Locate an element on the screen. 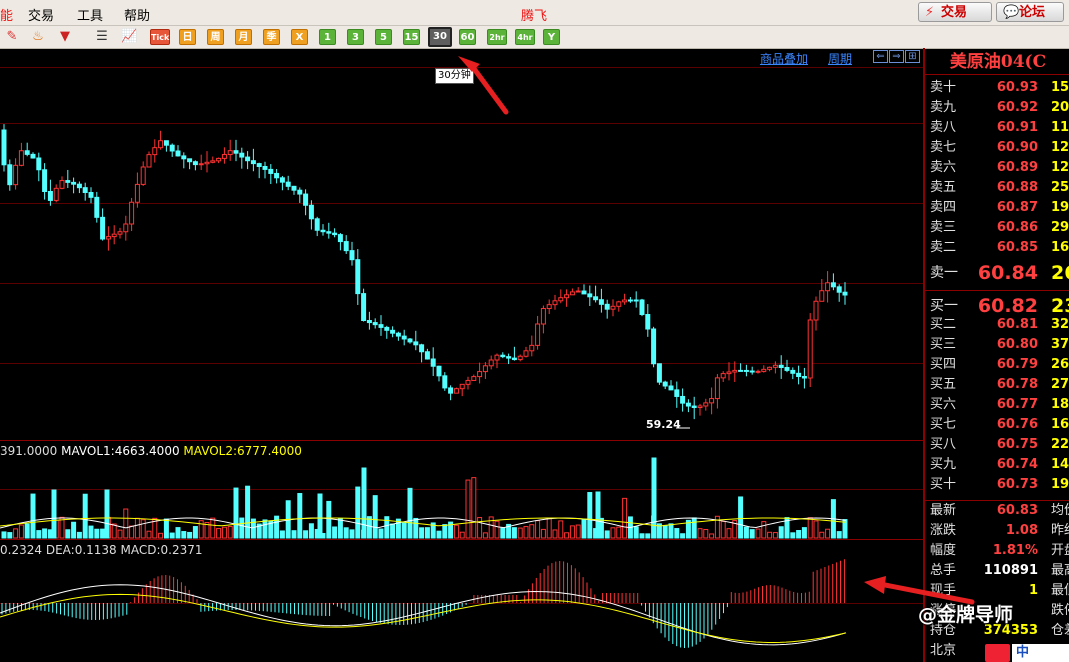 Image resolution: width=1069 pixels, height=662 pixels. period-button-y: Y is located at coordinates (551, 37).